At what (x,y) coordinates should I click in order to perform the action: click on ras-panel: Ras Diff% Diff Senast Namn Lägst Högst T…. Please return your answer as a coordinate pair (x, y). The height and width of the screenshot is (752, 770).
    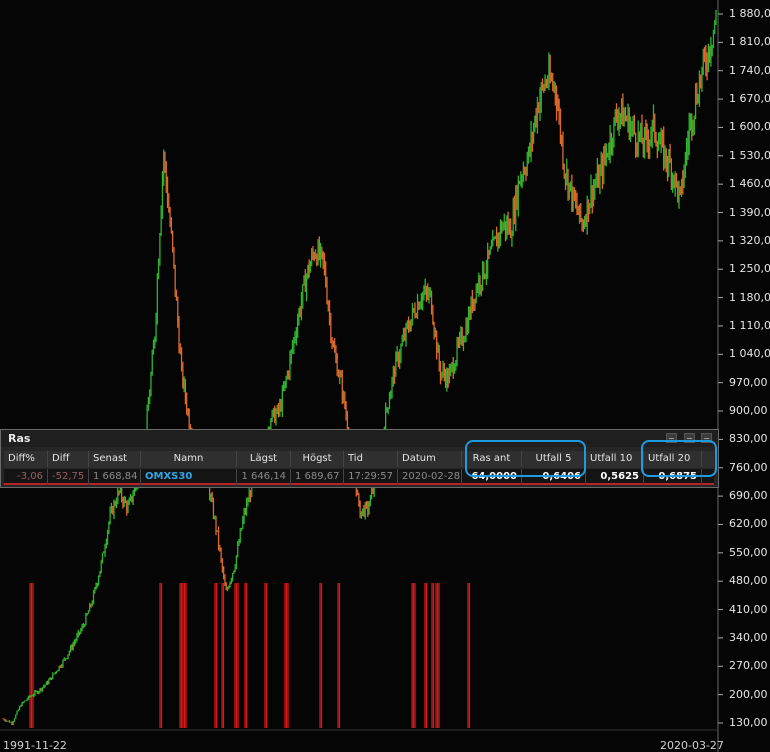
    Looking at the image, I should click on (359, 458).